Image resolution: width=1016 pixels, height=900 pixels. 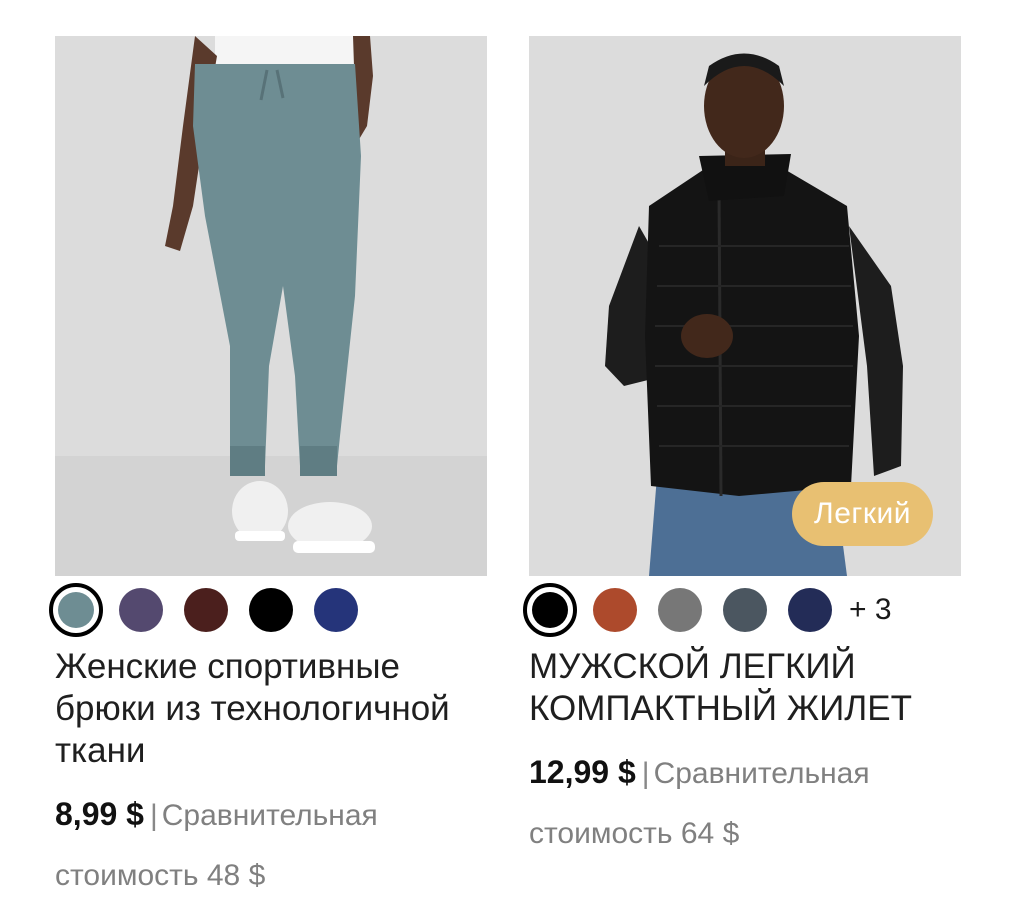 What do you see at coordinates (680, 610) in the screenshot?
I see `swatch-gray` at bounding box center [680, 610].